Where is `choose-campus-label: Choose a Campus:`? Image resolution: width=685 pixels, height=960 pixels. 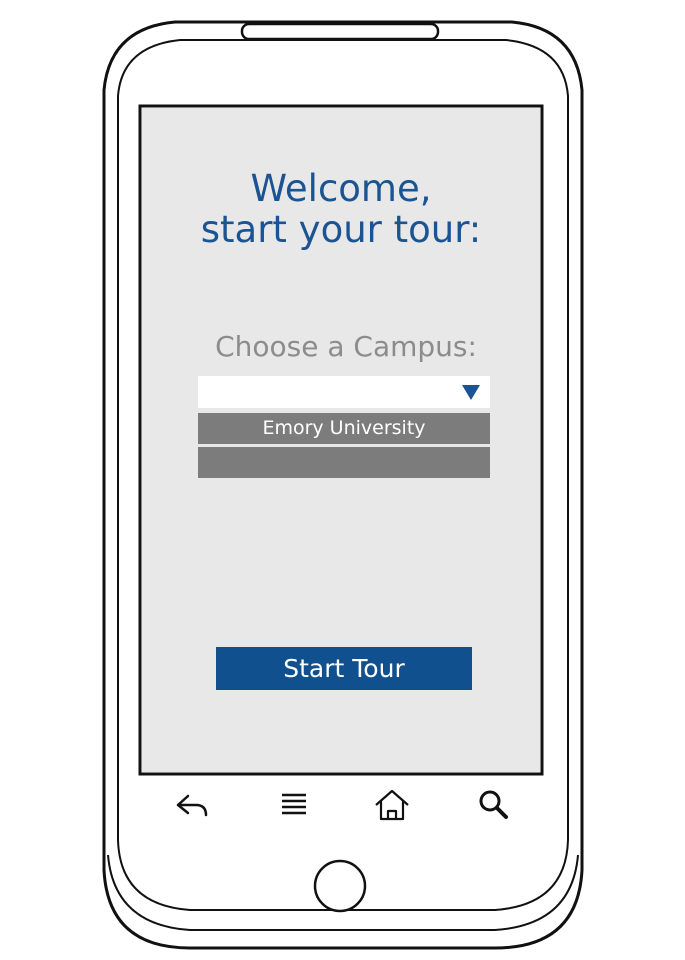
choose-campus-label: Choose a Campus: is located at coordinates (346, 346).